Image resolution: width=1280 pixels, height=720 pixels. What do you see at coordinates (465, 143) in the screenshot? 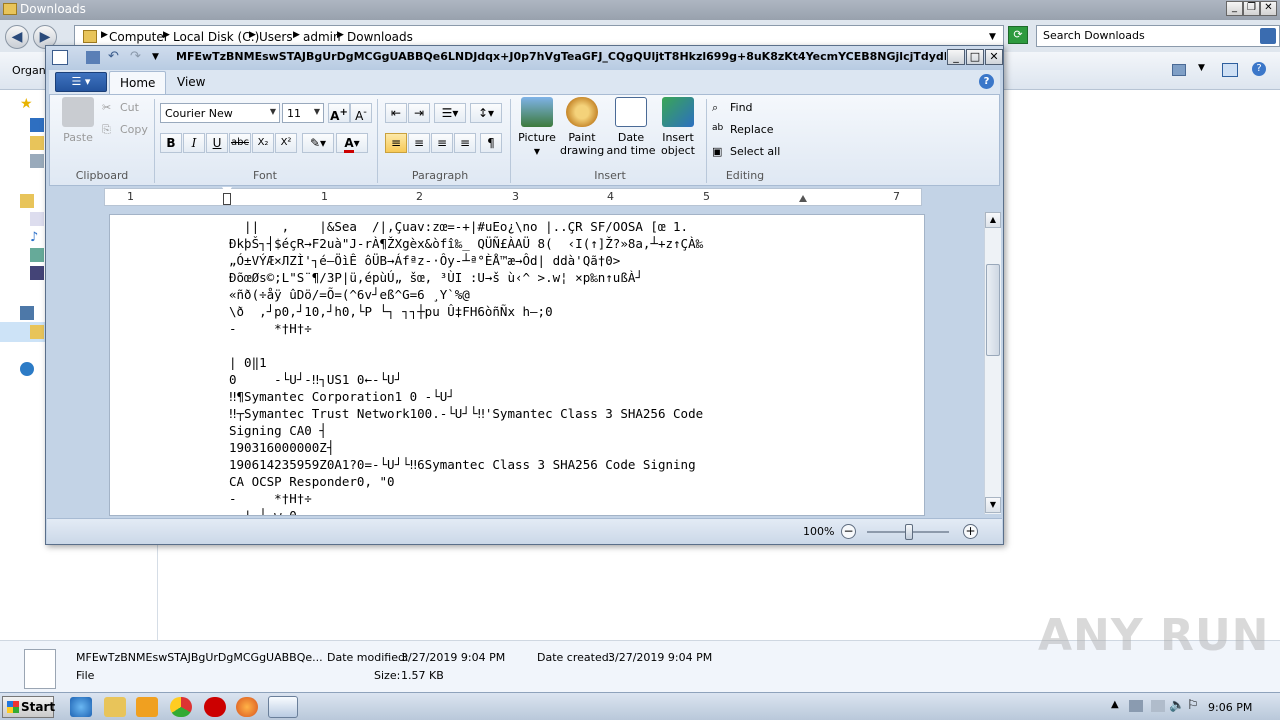
I see `justify-button: ≡` at bounding box center [465, 143].